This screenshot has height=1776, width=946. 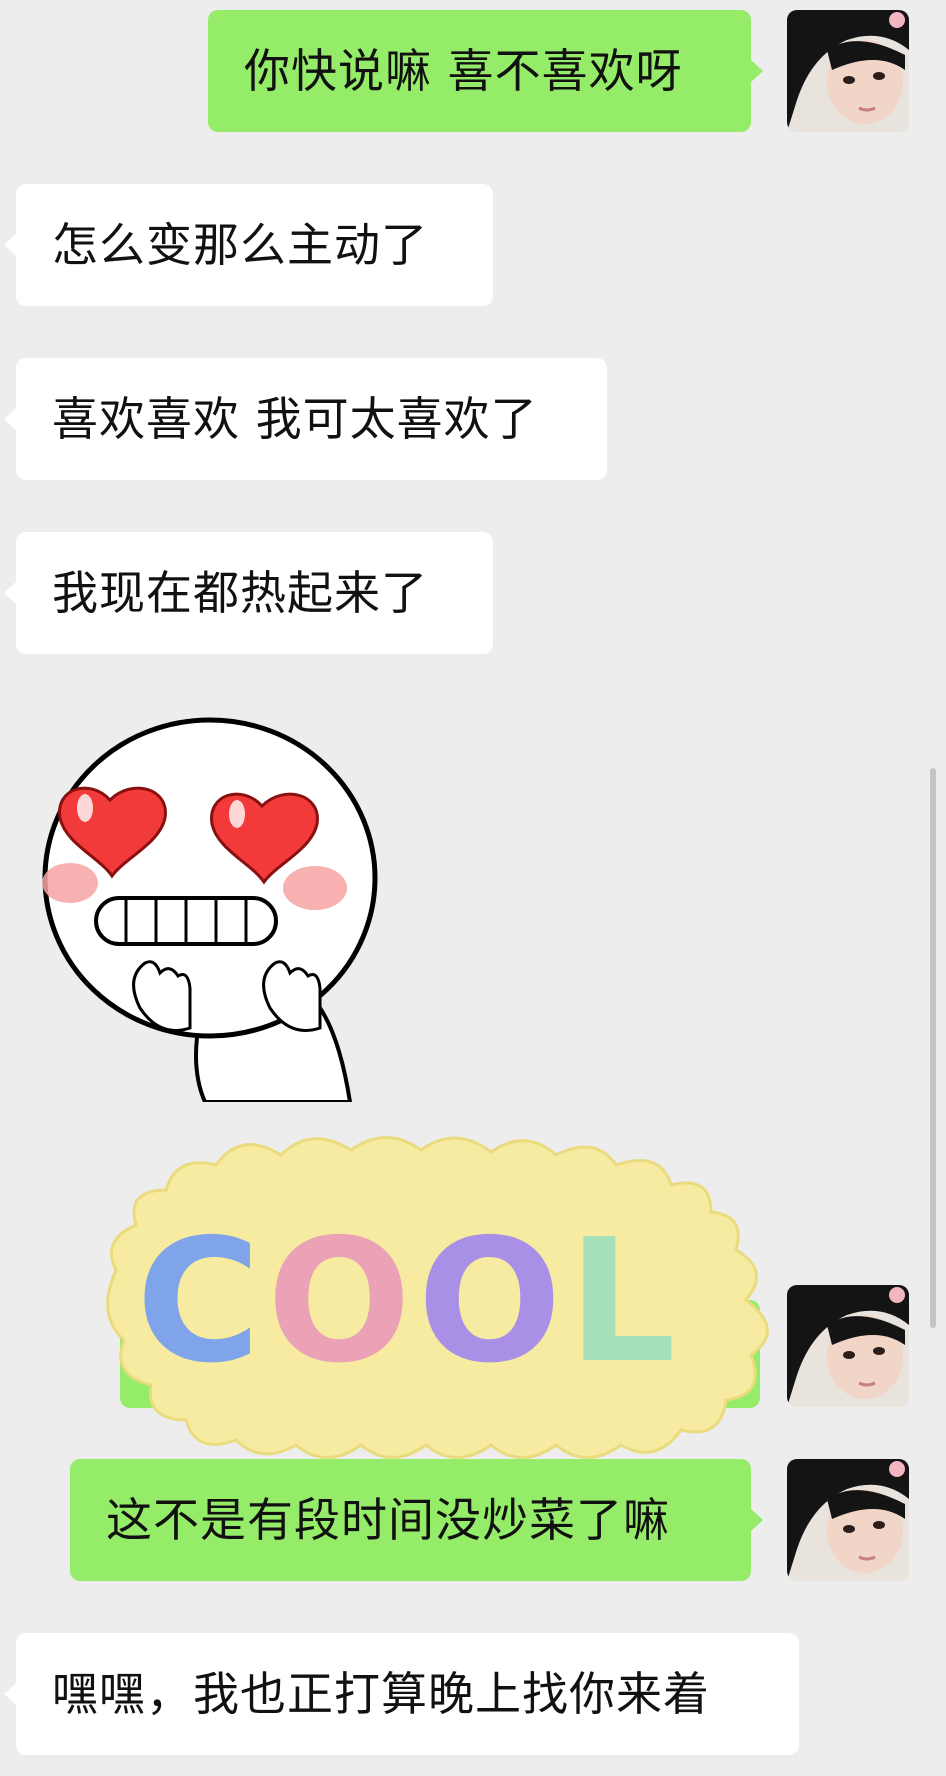 I want to click on sent-message-bubble: 你快说嘛 喜不喜欢呀, so click(x=485, y=71).